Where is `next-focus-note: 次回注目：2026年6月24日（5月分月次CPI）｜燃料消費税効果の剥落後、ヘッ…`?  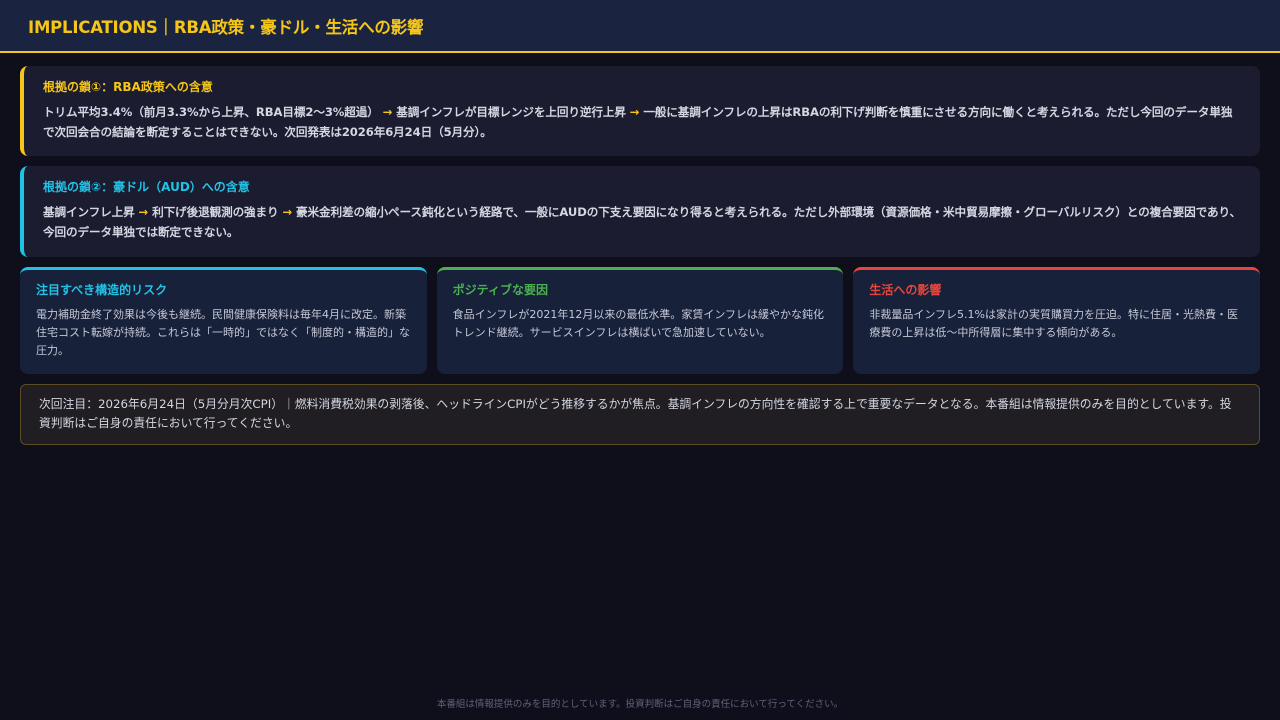 next-focus-note: 次回注目：2026年6月24日（5月分月次CPI）｜燃料消費税効果の剥落後、ヘッ… is located at coordinates (640, 414).